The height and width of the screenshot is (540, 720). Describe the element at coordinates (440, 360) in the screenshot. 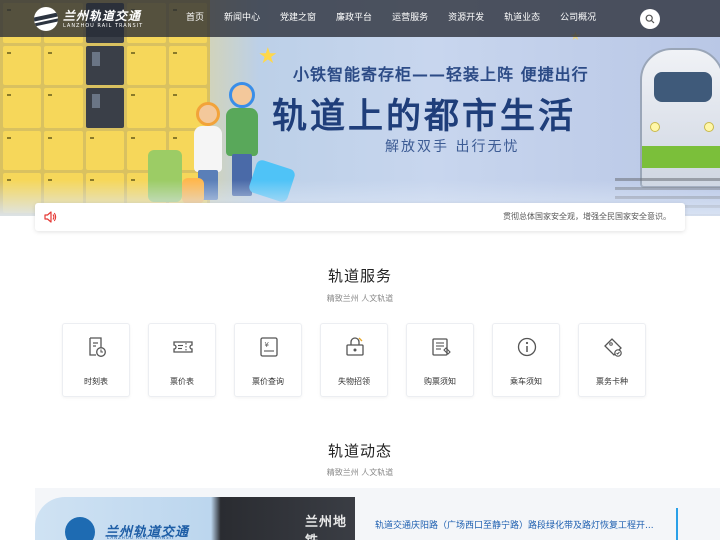

I see `service-card-purchase-notice: 购票须知` at that location.